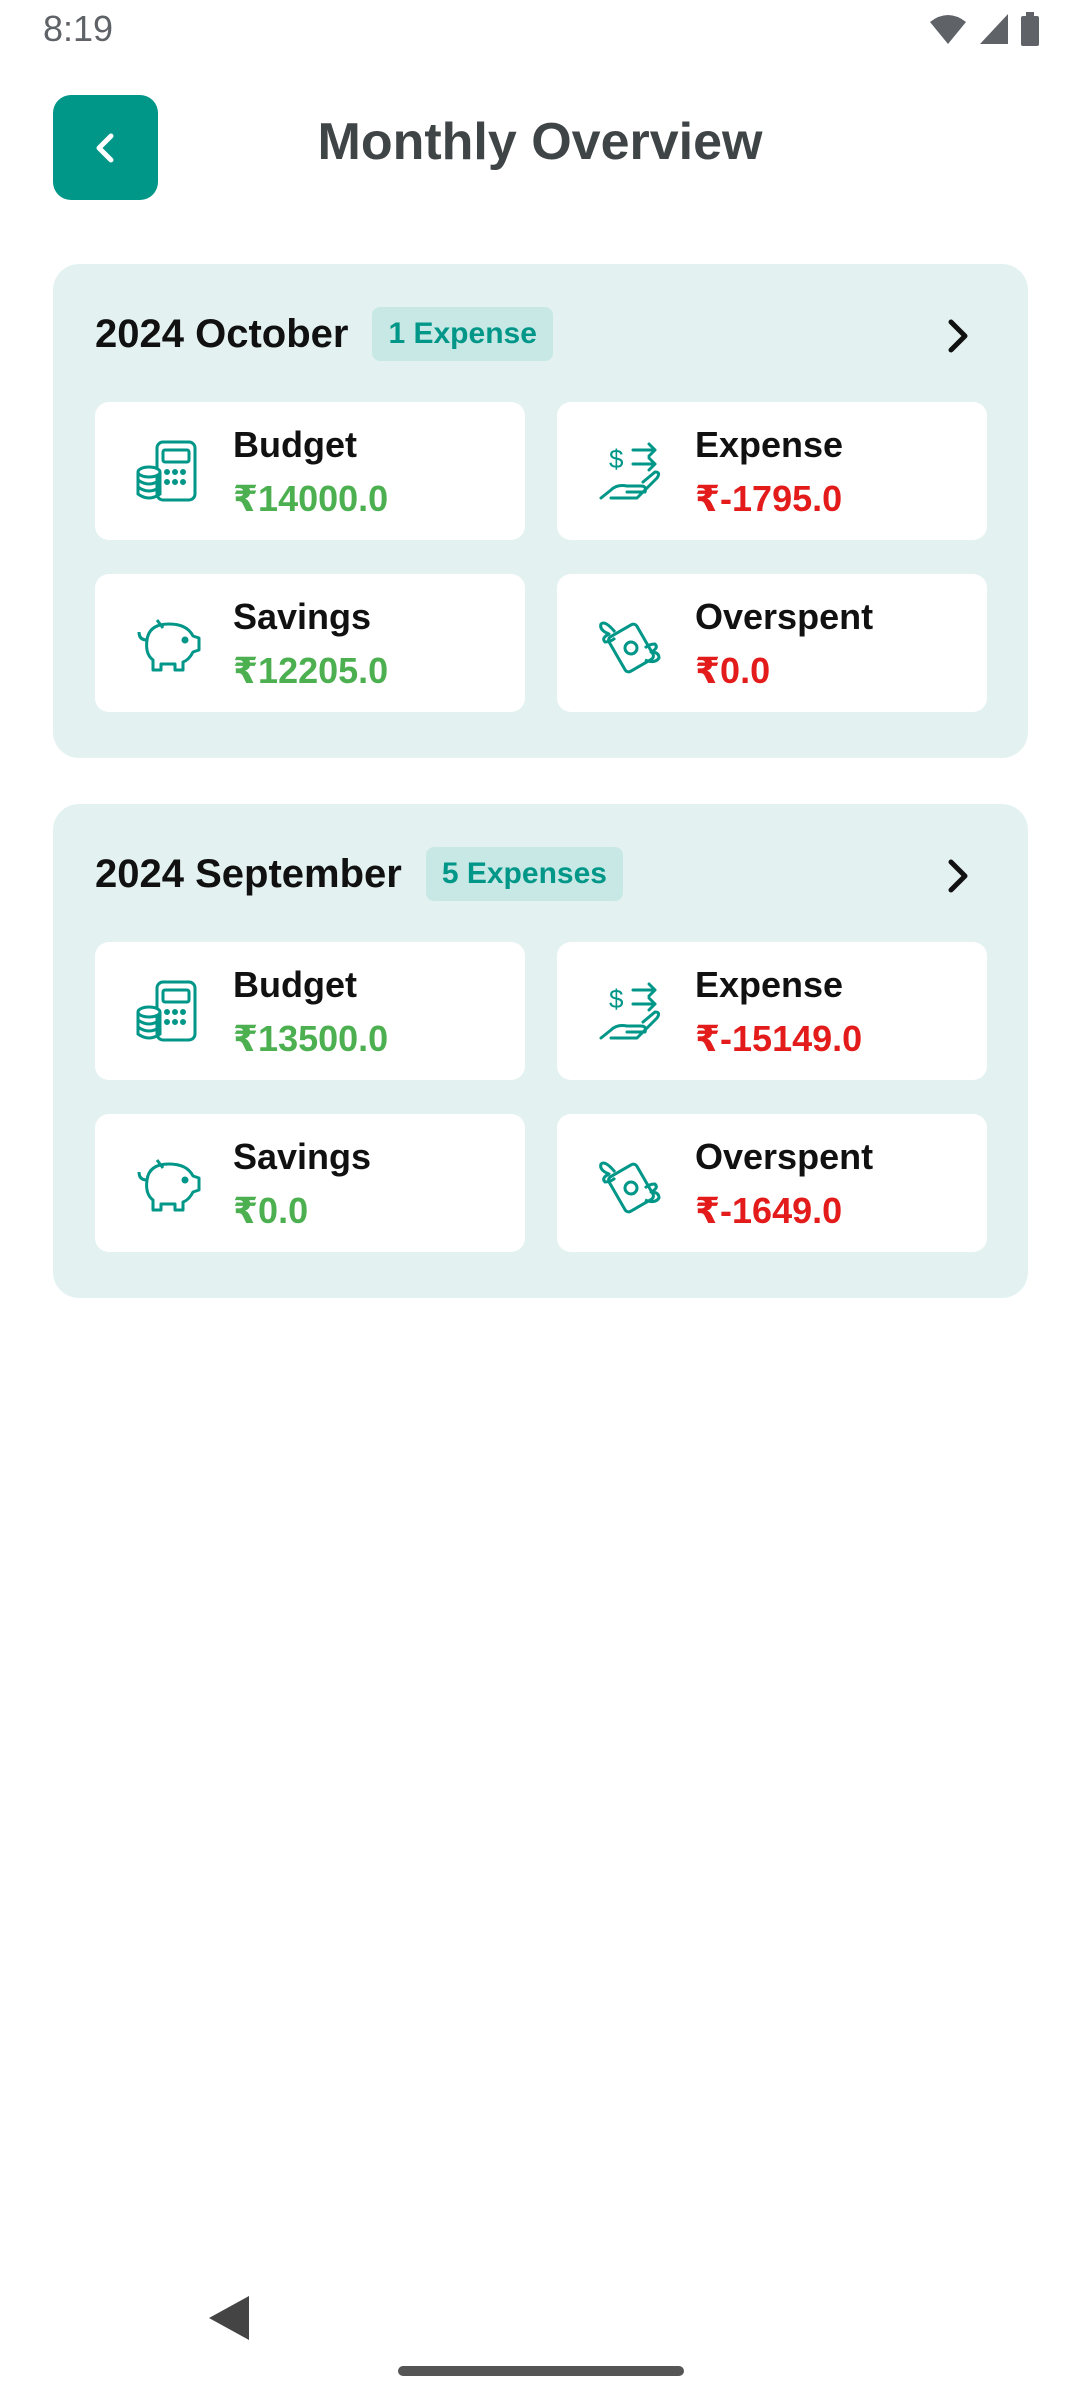  I want to click on home-gesture-bar, so click(541, 2371).